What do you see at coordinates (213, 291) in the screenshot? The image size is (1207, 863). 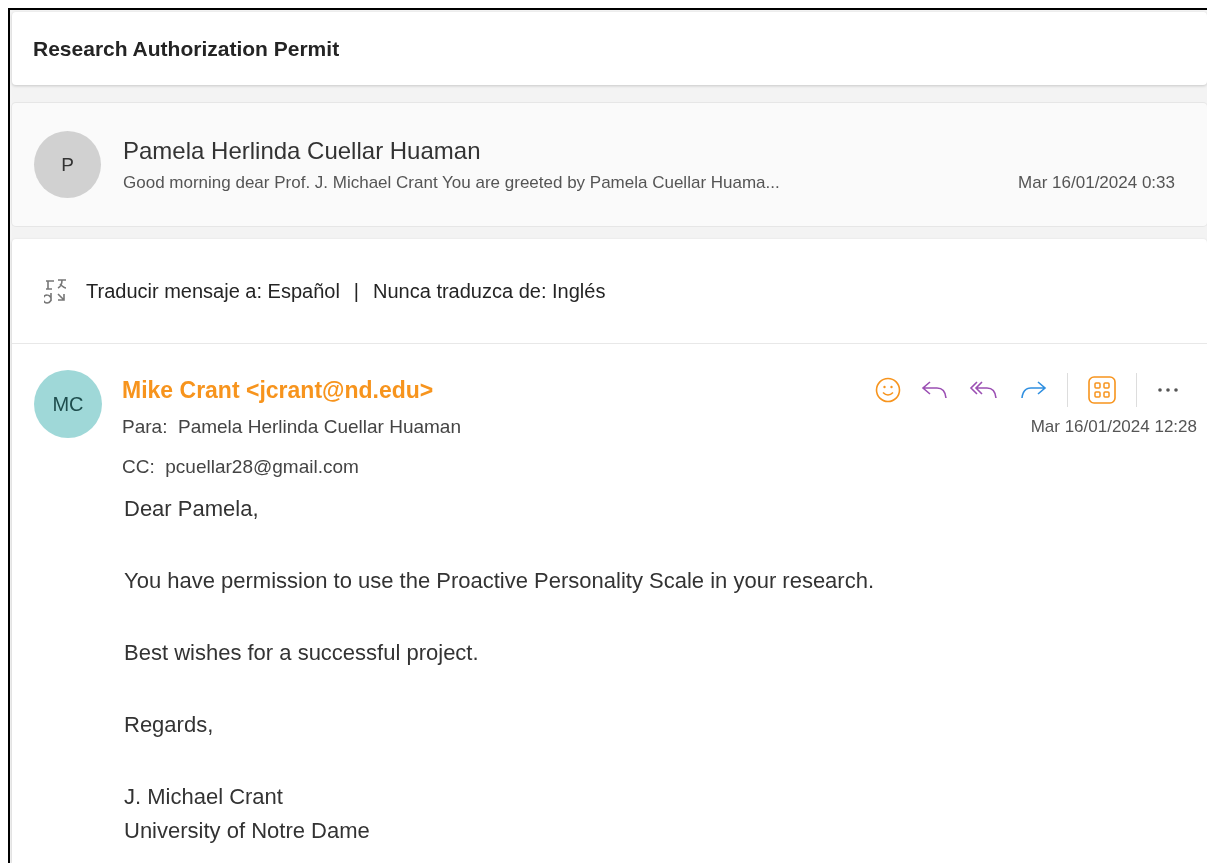 I see `translate-link: Traducir mensaje a: Español` at bounding box center [213, 291].